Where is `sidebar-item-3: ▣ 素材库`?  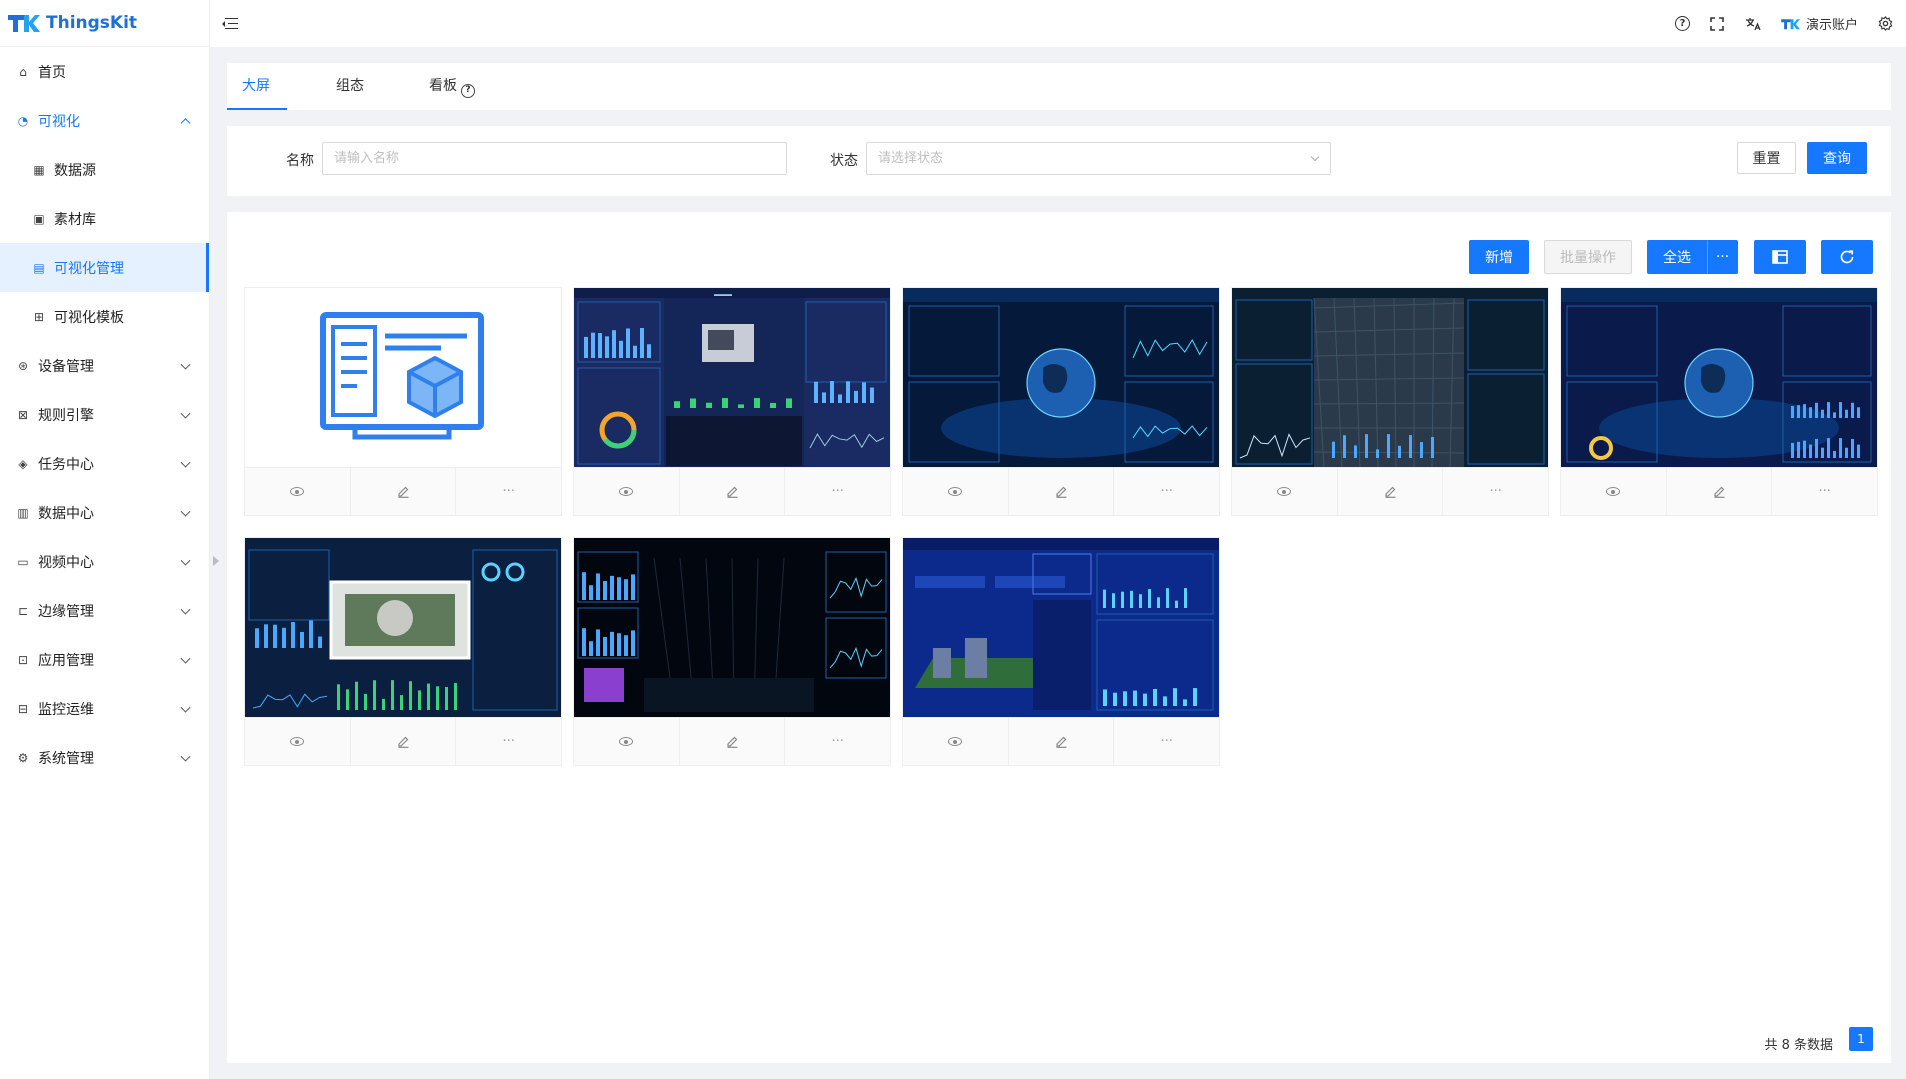 sidebar-item-3: ▣ 素材库 is located at coordinates (104, 218).